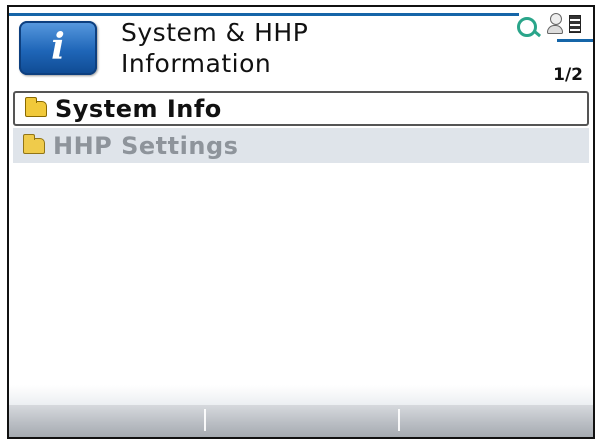 This screenshot has width=603, height=447. Describe the element at coordinates (301, 145) in the screenshot. I see `menu-item-hhp-settings: HHP Settings` at that location.